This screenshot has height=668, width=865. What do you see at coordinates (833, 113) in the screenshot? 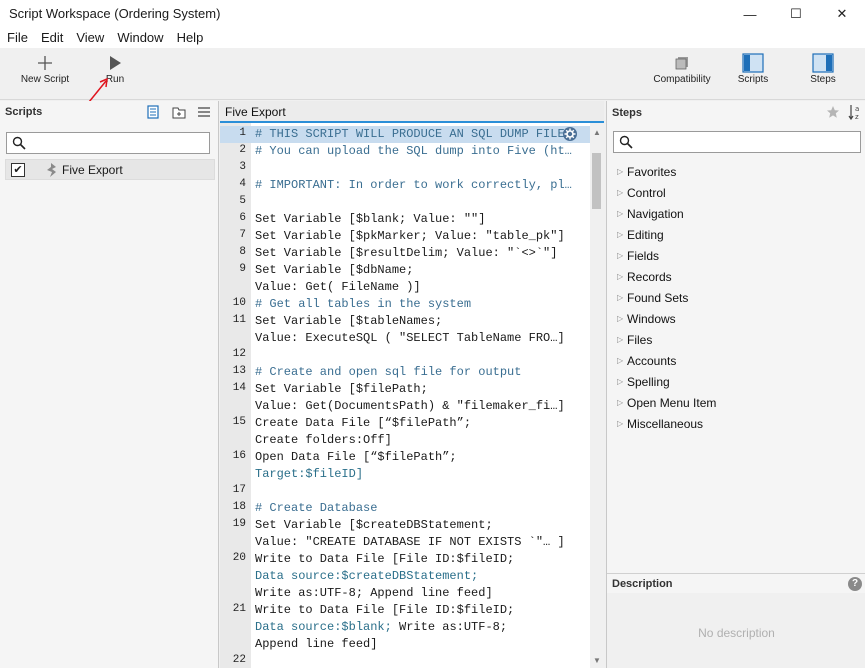
I see `star-icon` at bounding box center [833, 113].